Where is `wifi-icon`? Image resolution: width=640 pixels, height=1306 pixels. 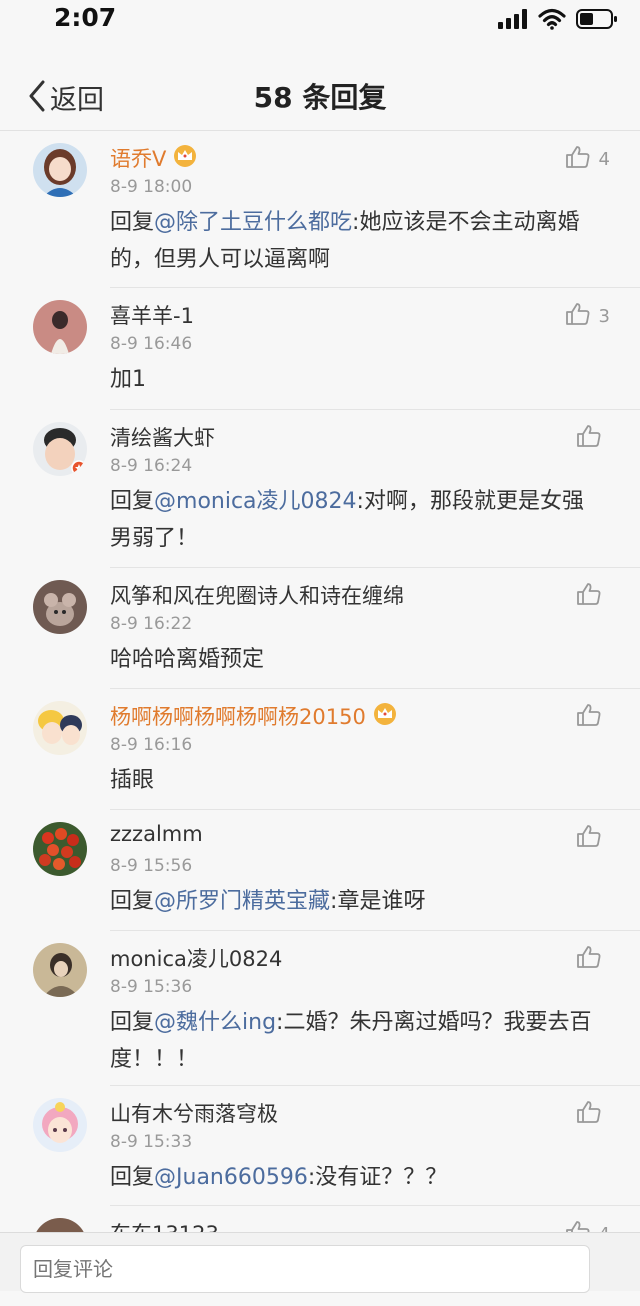
wifi-icon is located at coordinates (552, 21).